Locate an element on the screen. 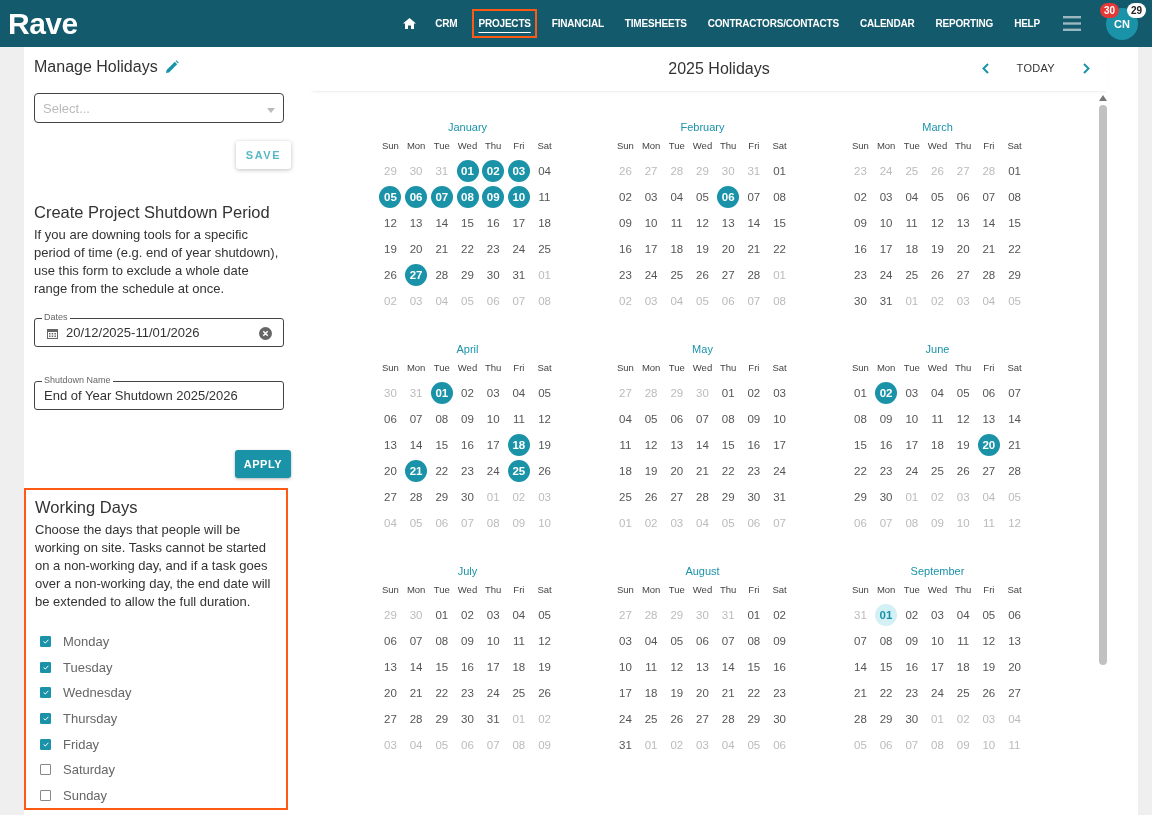 The width and height of the screenshot is (1152, 815). checkbox-label: Thursday is located at coordinates (90, 718).